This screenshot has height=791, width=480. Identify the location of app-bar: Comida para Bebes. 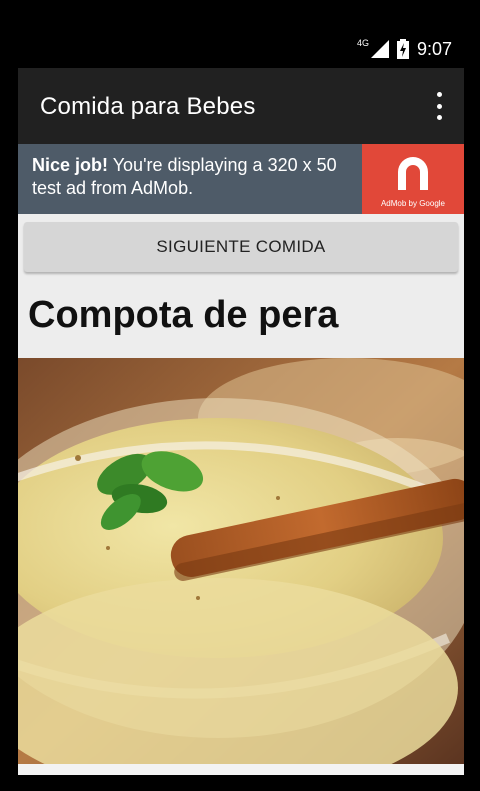
(241, 106).